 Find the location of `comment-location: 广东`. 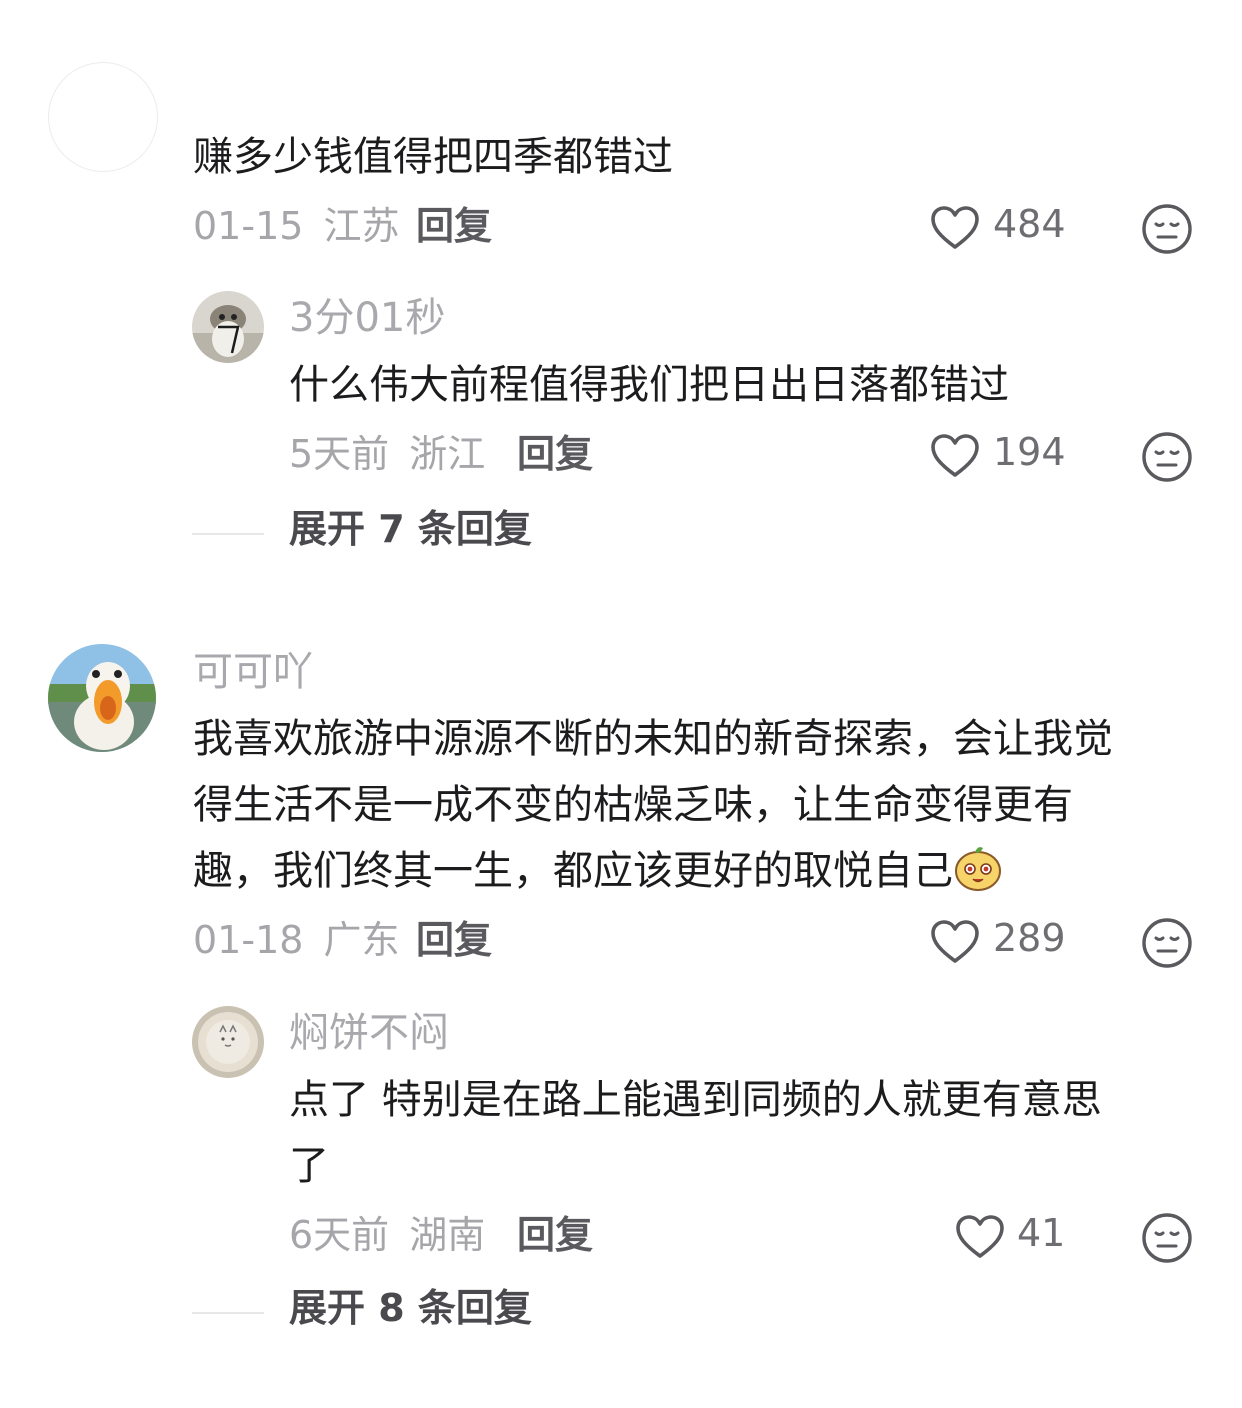

comment-location: 广东 is located at coordinates (361, 940).